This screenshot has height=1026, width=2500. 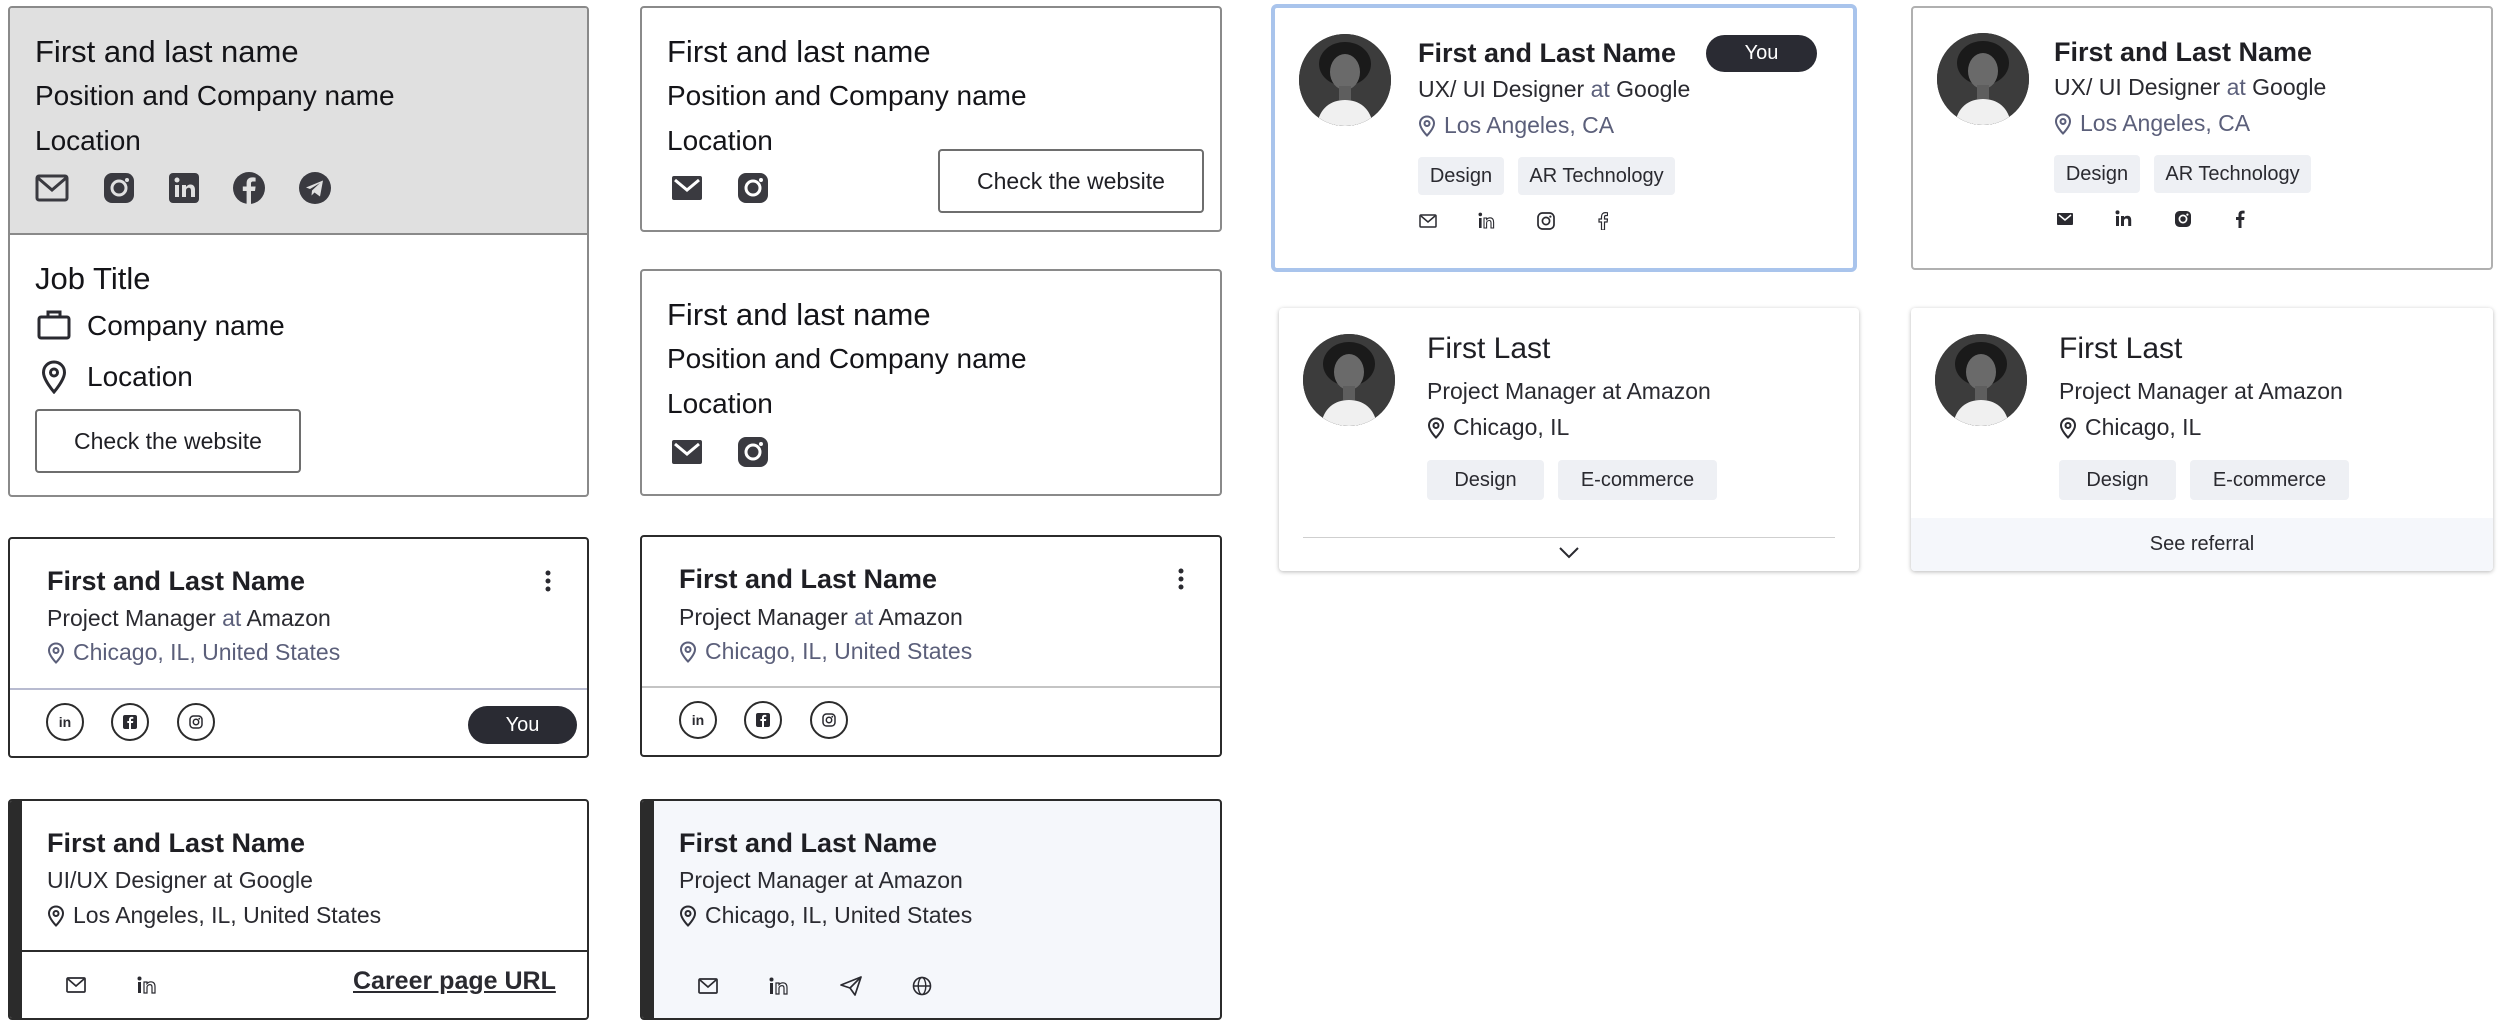 I want to click on position-company: Position and Company name, so click(x=215, y=95).